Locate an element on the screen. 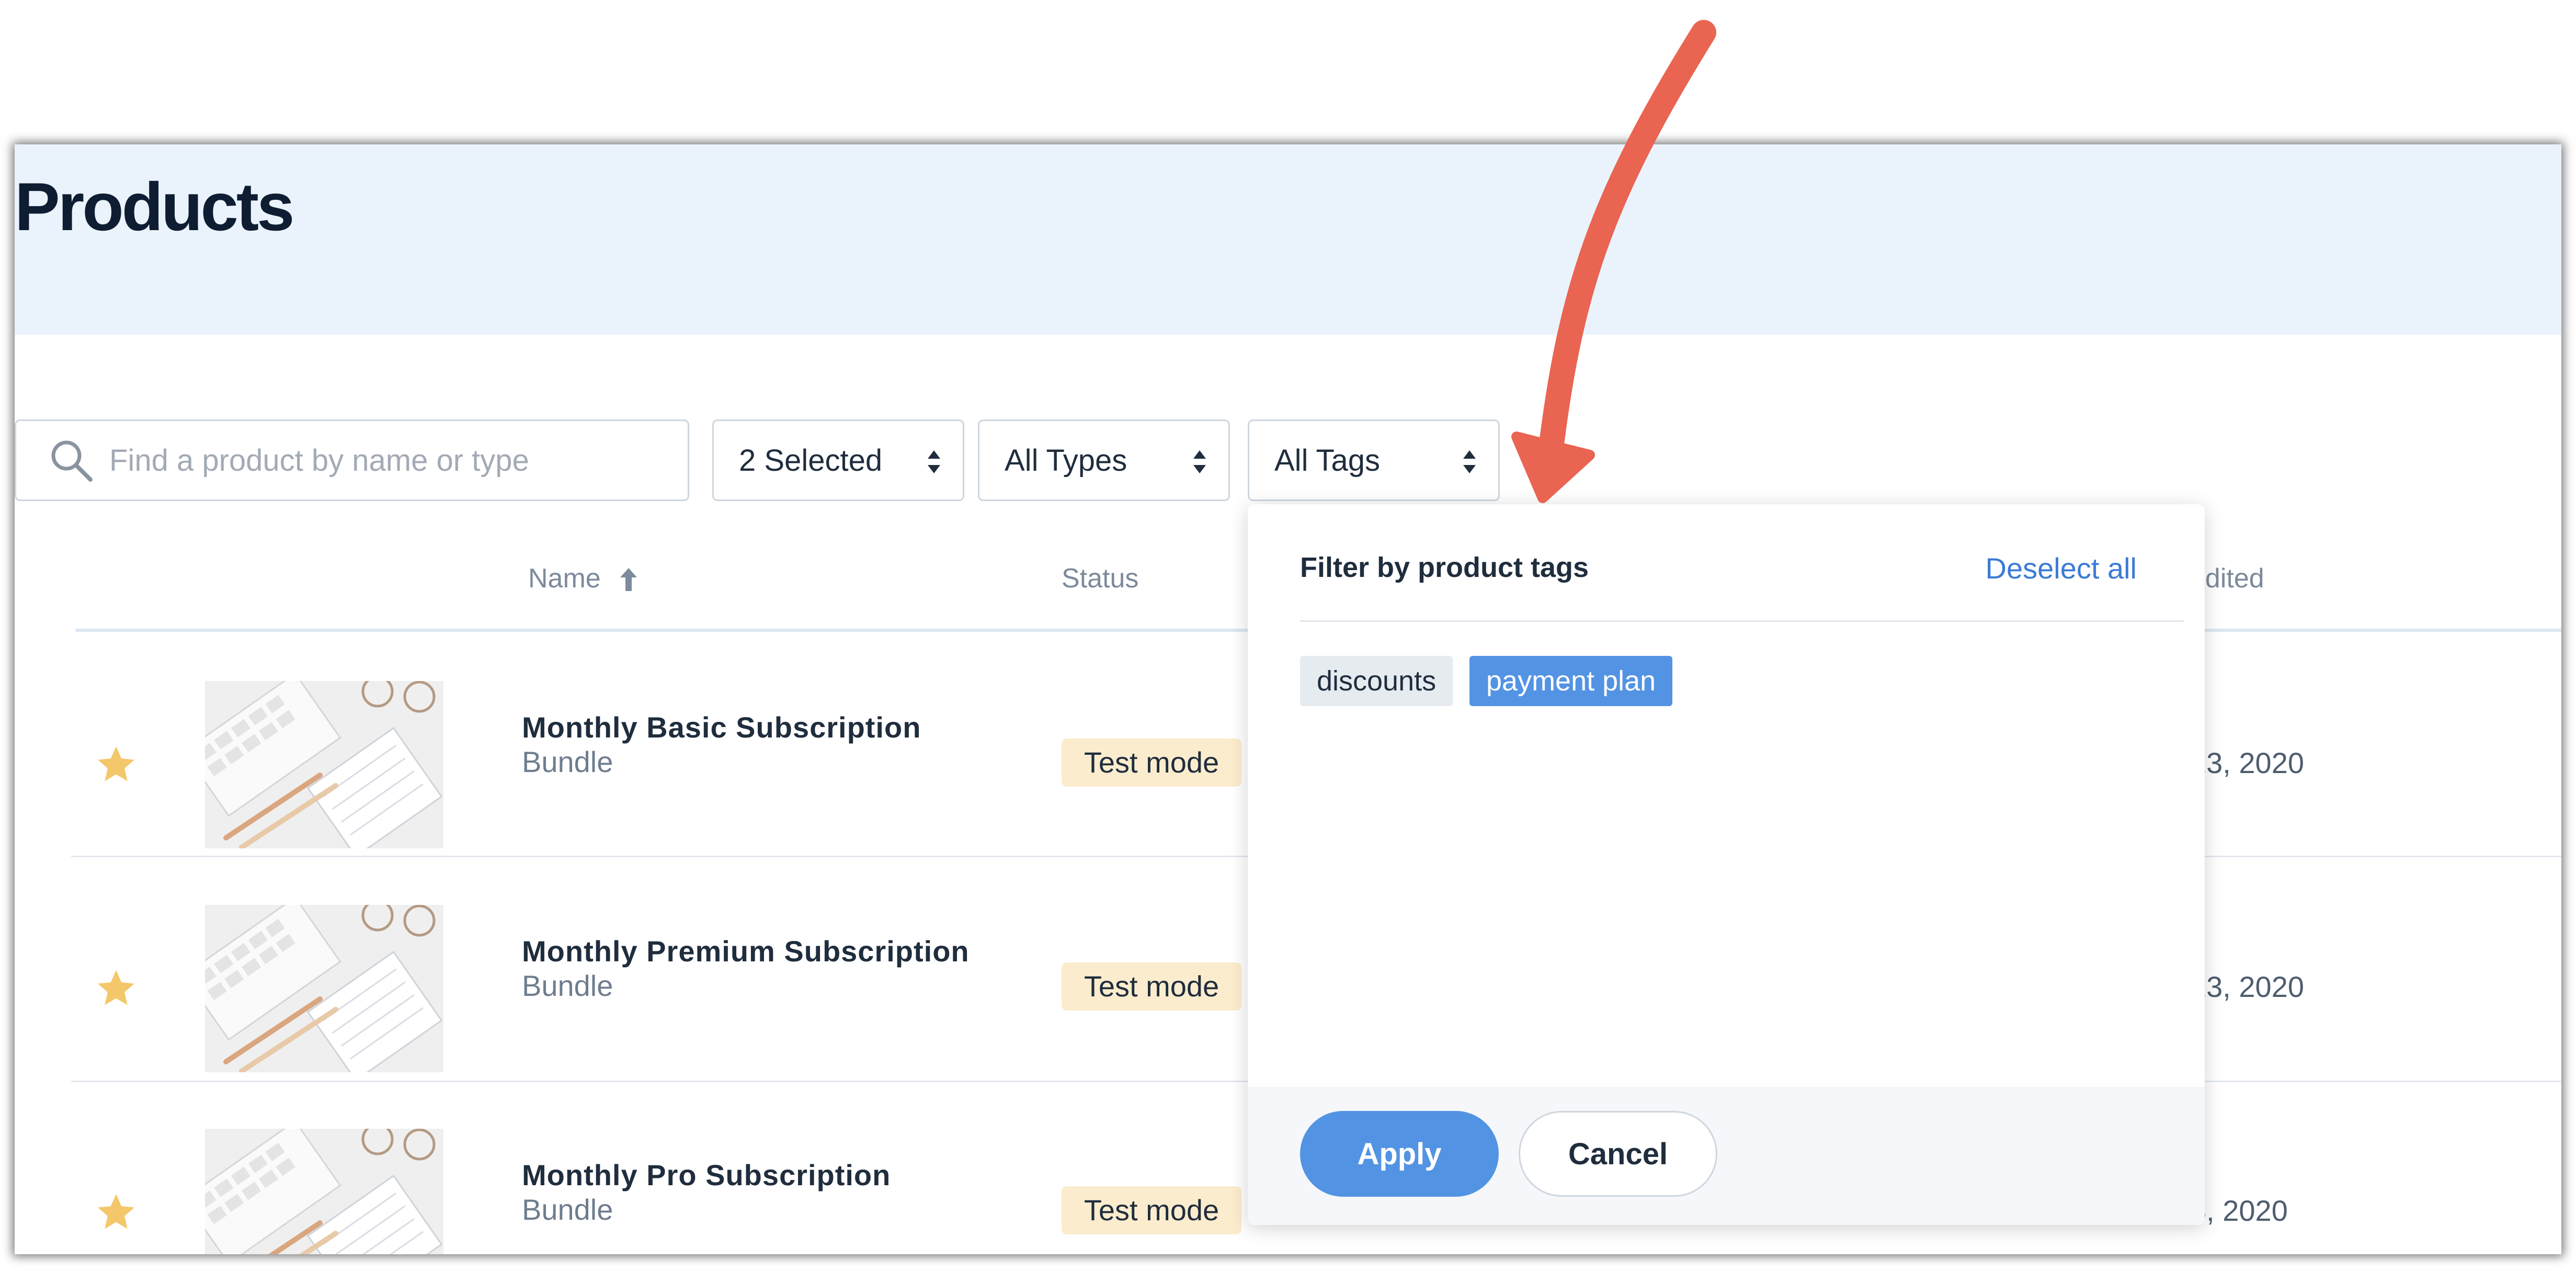 The height and width of the screenshot is (1271, 2576). product-name: Monthly Basic Subscription is located at coordinates (722, 727).